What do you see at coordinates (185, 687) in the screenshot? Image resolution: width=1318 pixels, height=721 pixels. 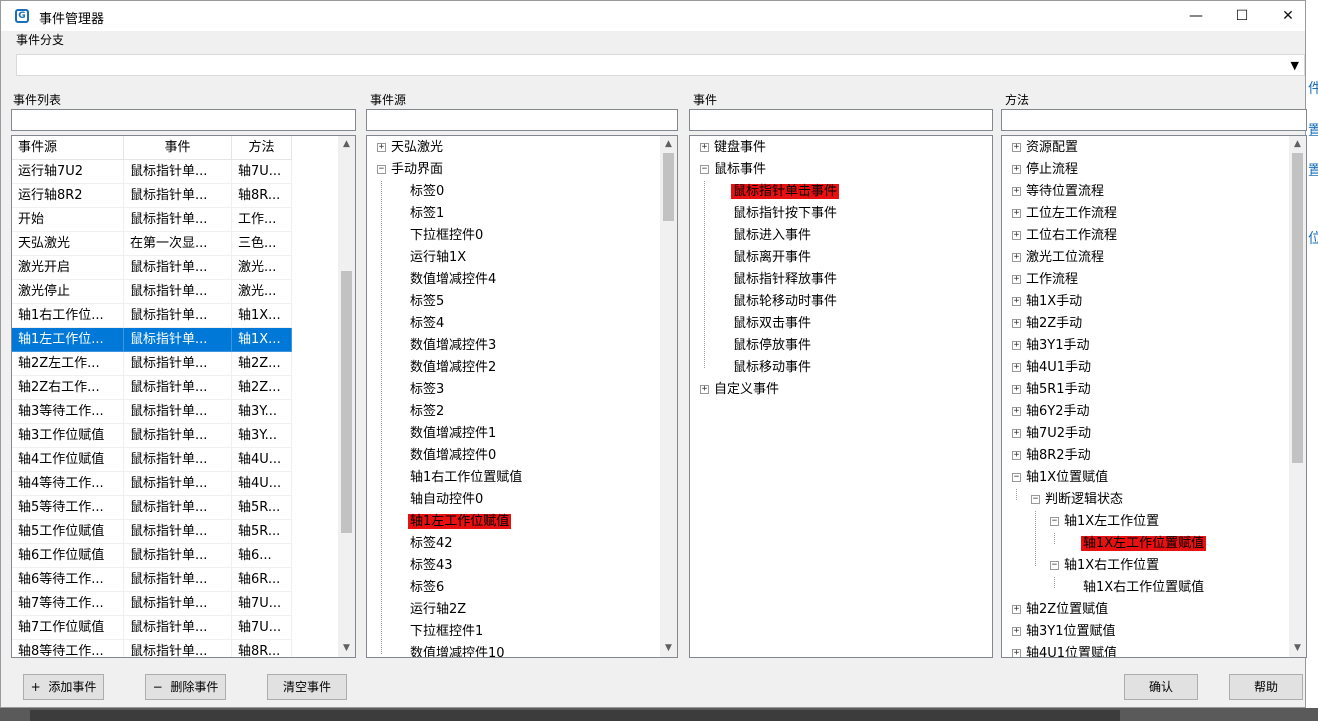 I see `delete-event-button: − 删除事件` at bounding box center [185, 687].